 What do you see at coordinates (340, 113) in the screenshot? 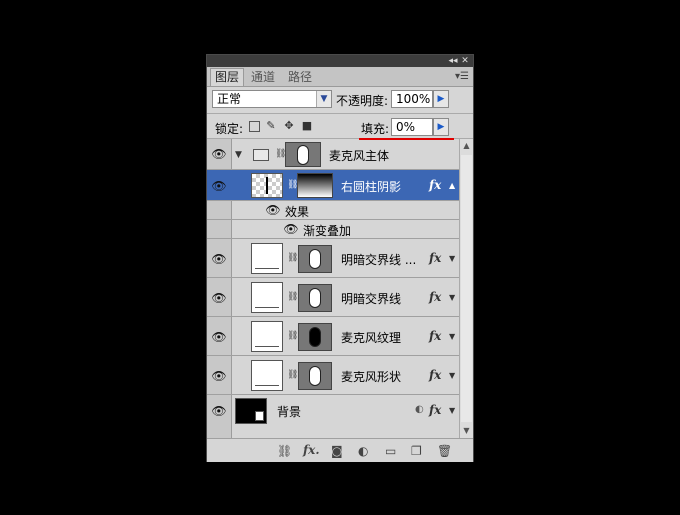
I see `divider` at bounding box center [340, 113].